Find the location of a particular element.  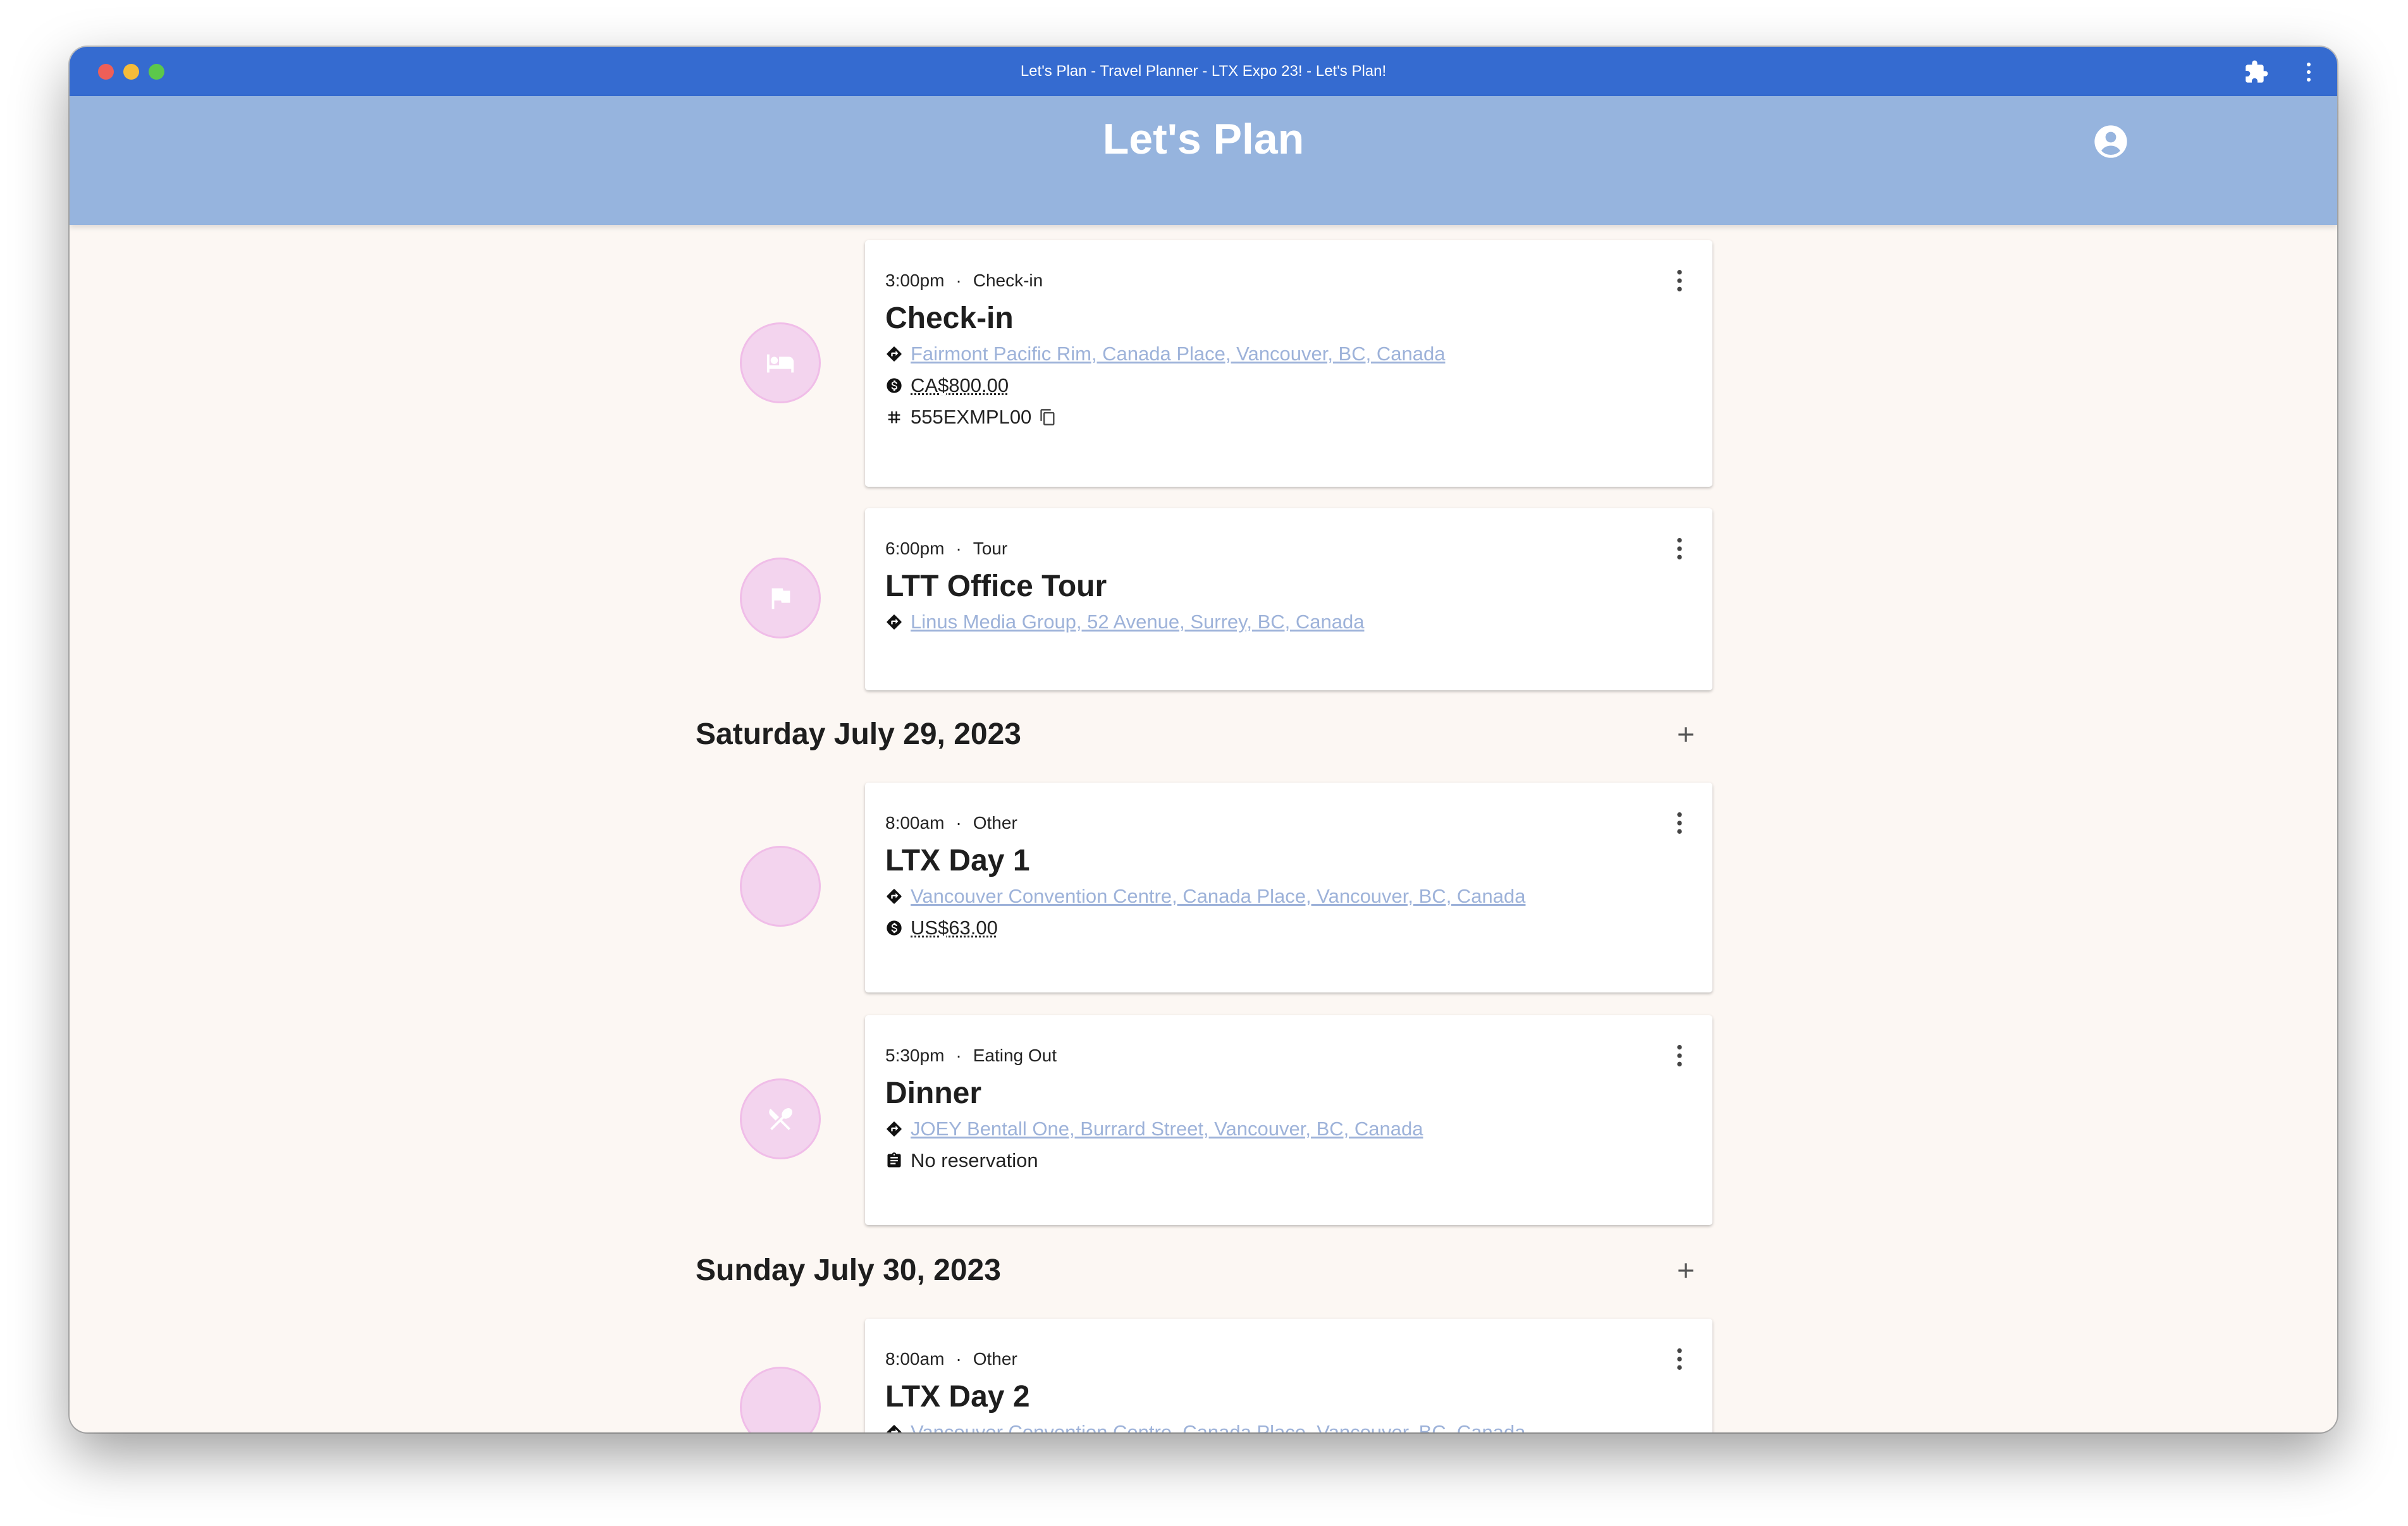

hash-icon is located at coordinates (894, 417).